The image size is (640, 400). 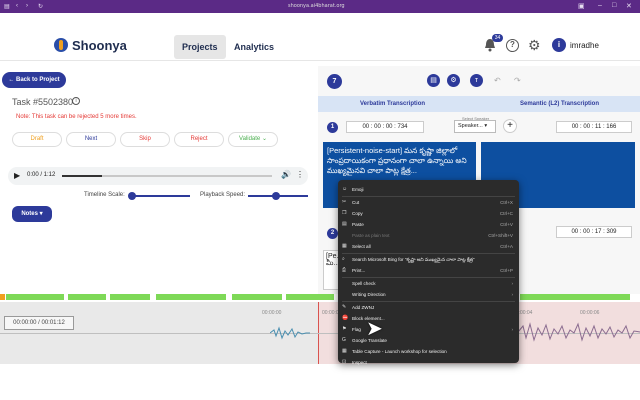 What do you see at coordinates (506, 213) in the screenshot?
I see `context-menu-shortcut: Ctrl+C` at bounding box center [506, 213].